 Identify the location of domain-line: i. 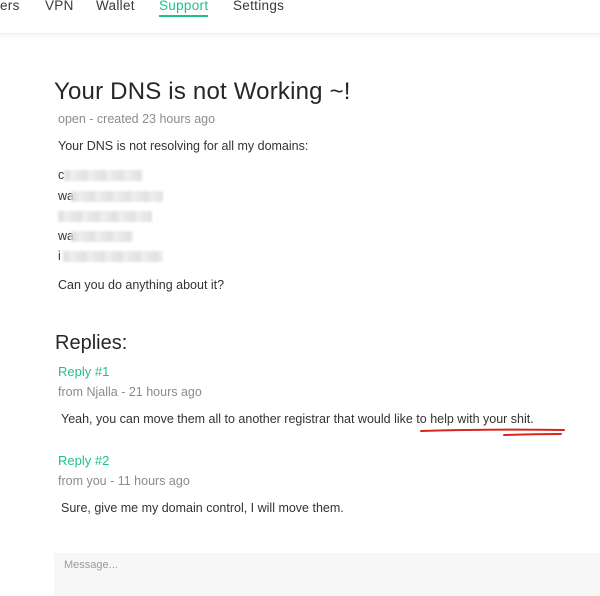
(110, 256).